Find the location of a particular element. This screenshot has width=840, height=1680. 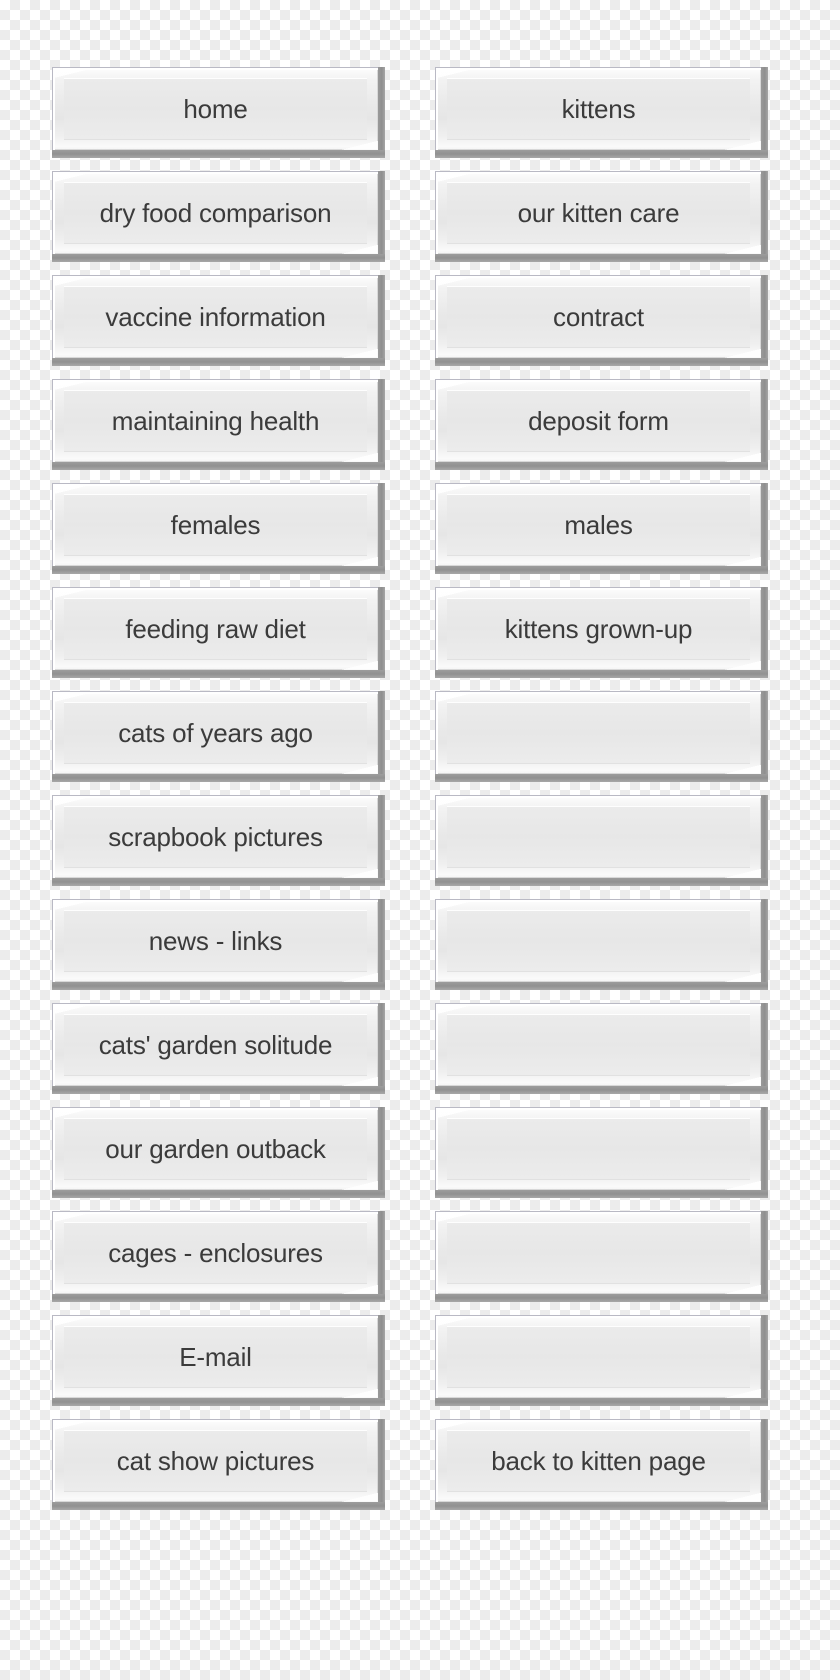

nav-button-slot: our kitten care is located at coordinates (601, 216).